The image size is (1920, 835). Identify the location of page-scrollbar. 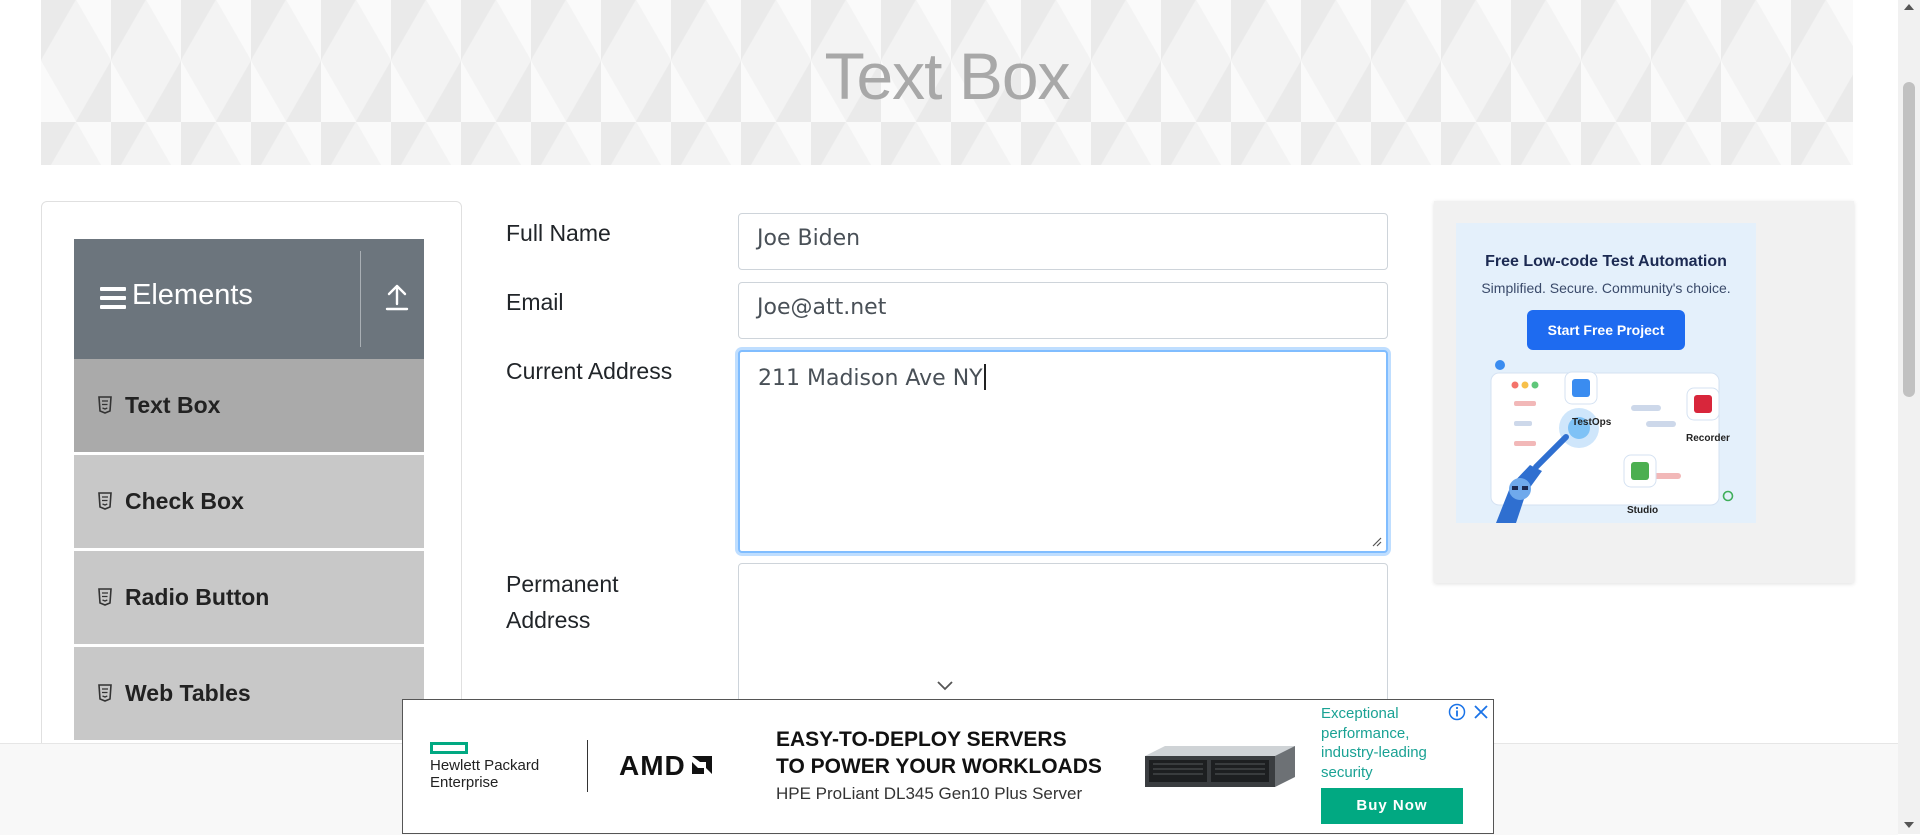
(1909, 417).